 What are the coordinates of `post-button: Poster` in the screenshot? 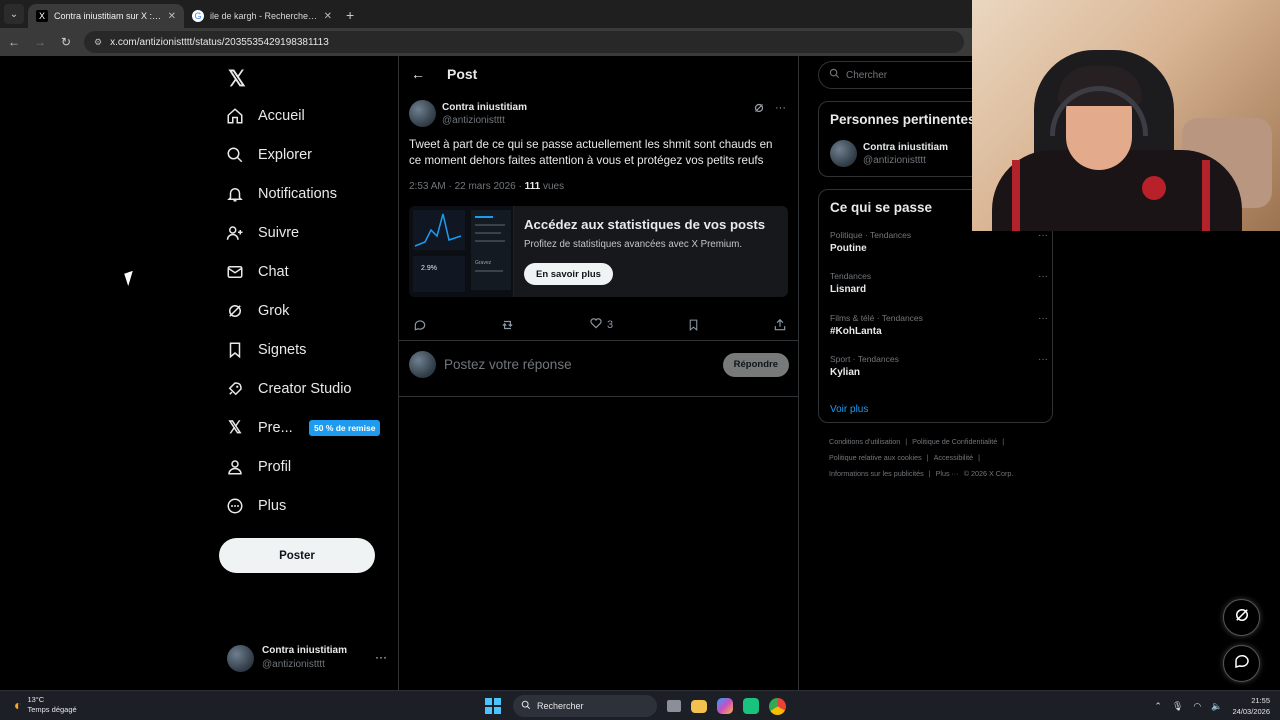 It's located at (297, 555).